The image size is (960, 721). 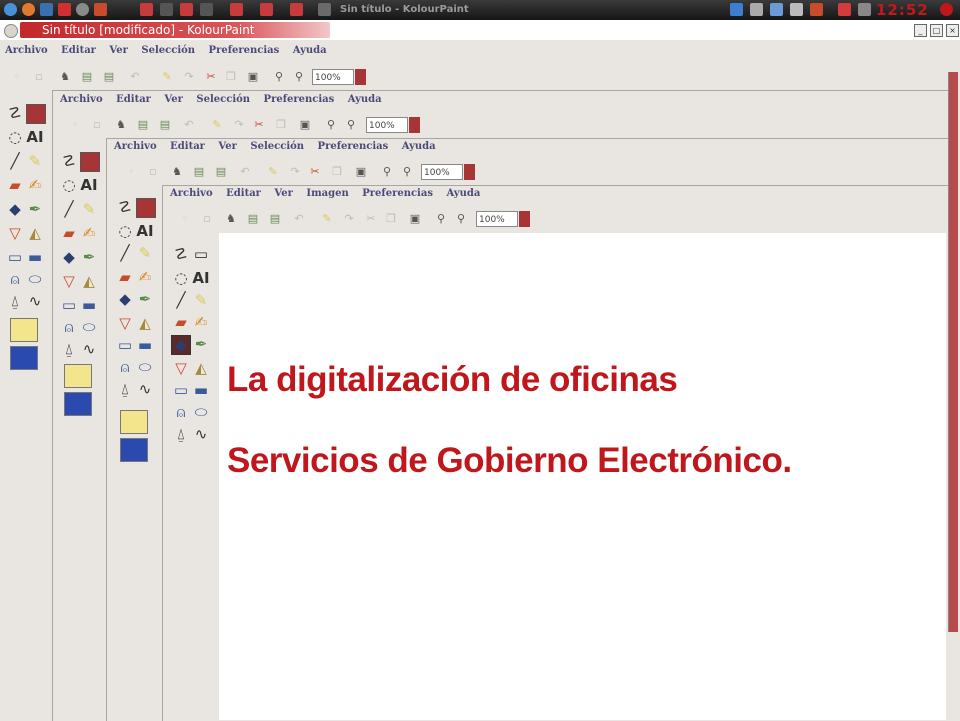 What do you see at coordinates (65, 77) in the screenshot?
I see `save-icon: ♞` at bounding box center [65, 77].